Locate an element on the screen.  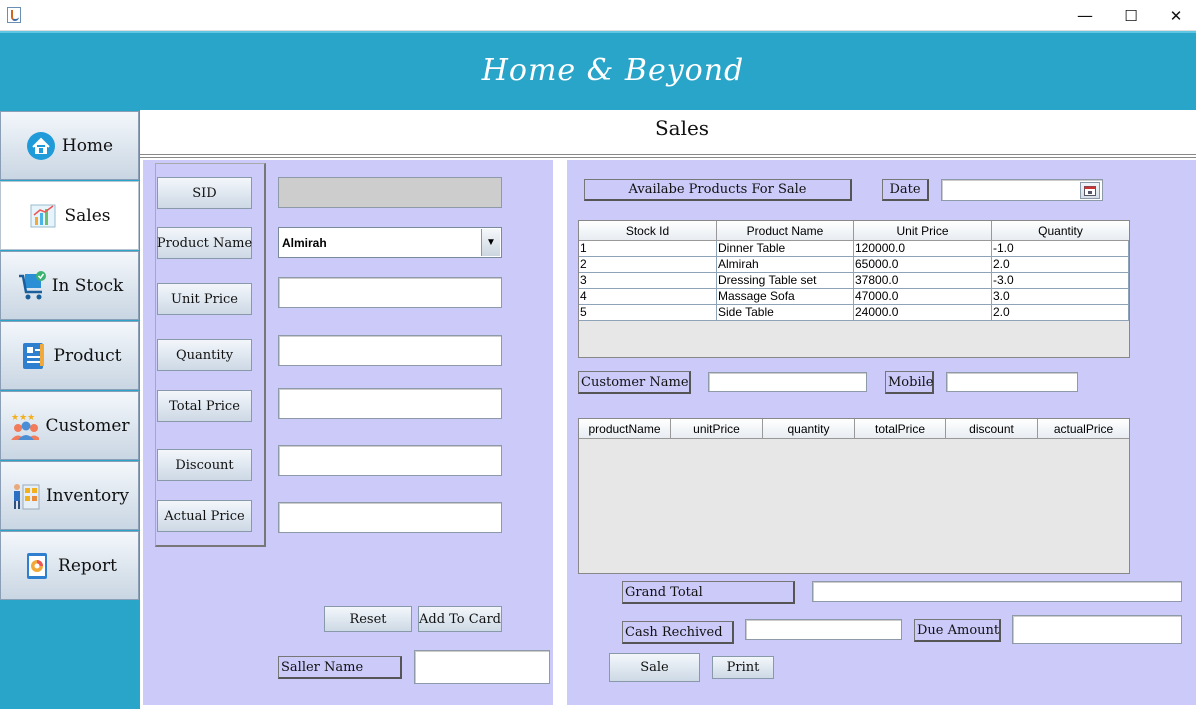
nav-sales-button: Sales is located at coordinates (69, 215).